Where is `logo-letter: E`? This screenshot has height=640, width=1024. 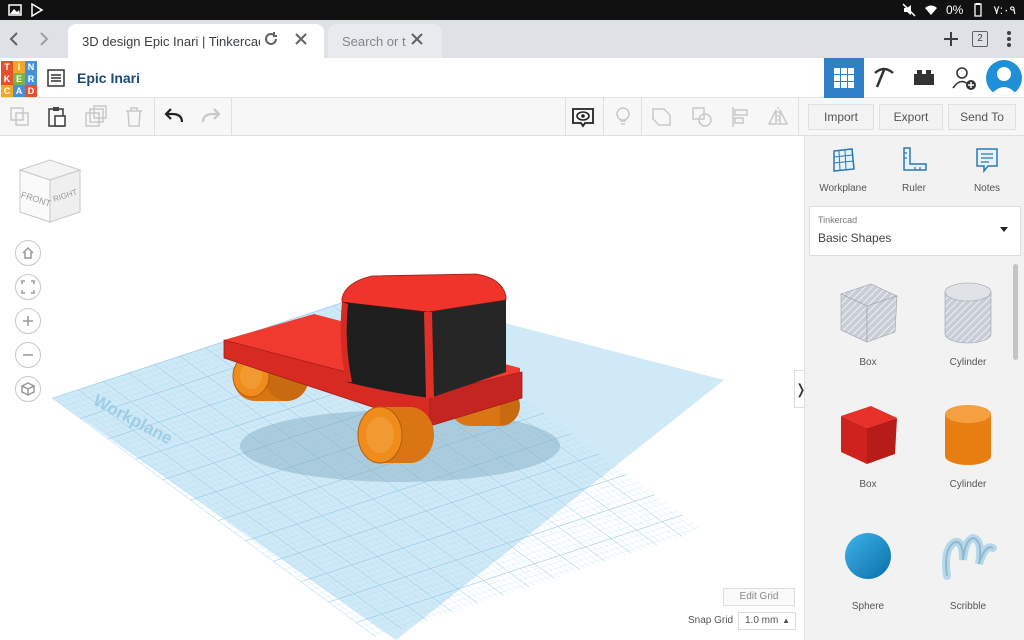
logo-letter: E is located at coordinates (19, 79).